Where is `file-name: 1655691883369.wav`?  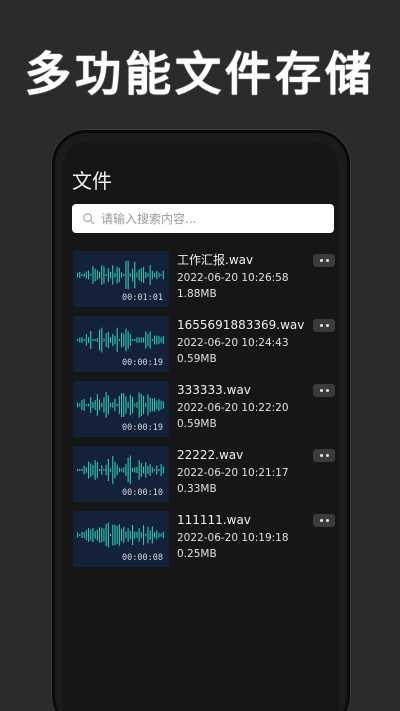
file-name: 1655691883369.wav is located at coordinates (241, 325).